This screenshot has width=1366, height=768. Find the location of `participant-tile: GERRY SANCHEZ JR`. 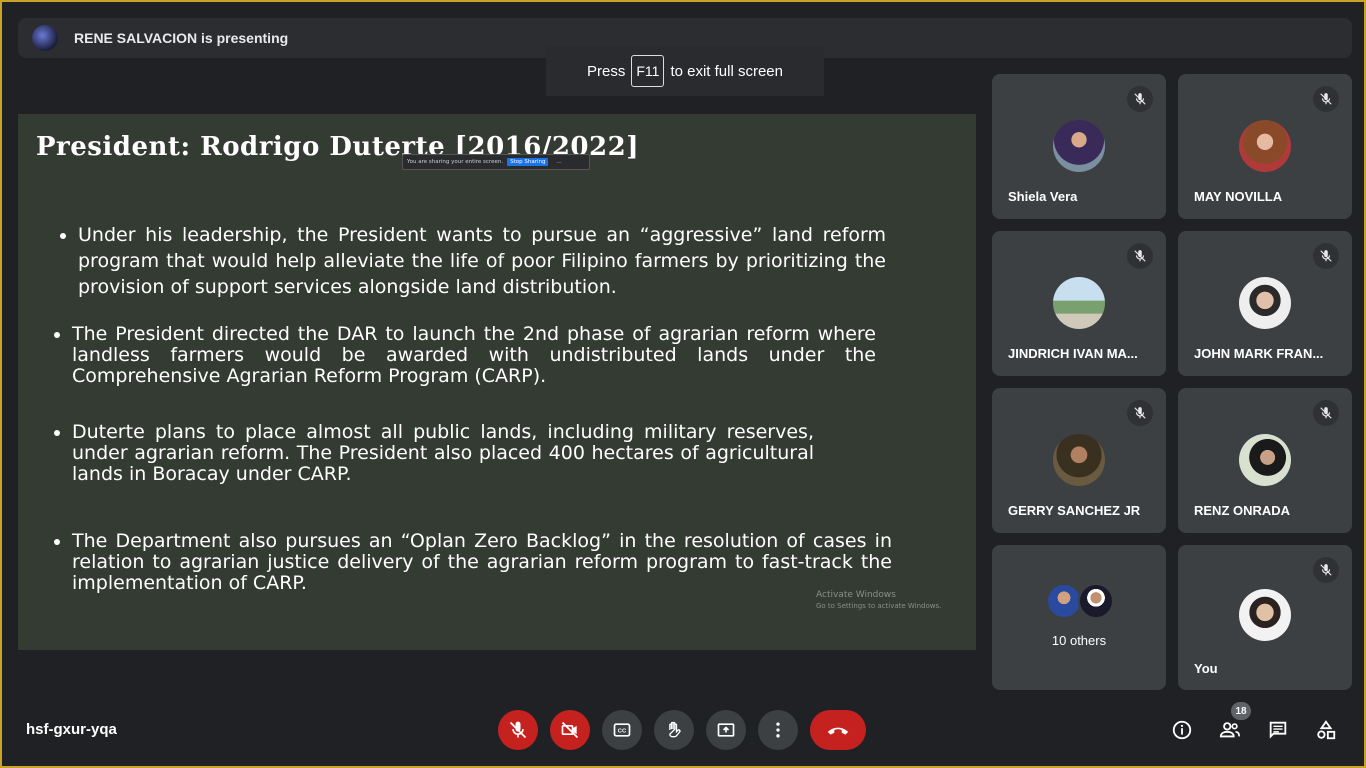

participant-tile: GERRY SANCHEZ JR is located at coordinates (1079, 460).